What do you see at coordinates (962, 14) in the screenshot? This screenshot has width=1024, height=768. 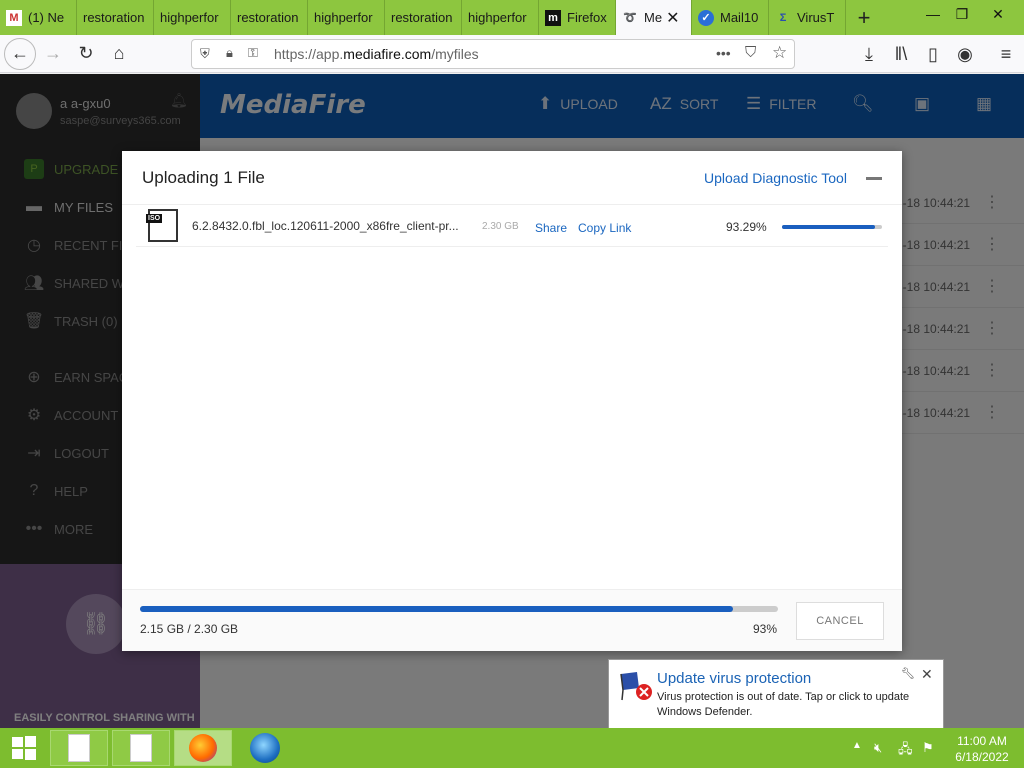 I see `restore-window-icon: ❐` at bounding box center [962, 14].